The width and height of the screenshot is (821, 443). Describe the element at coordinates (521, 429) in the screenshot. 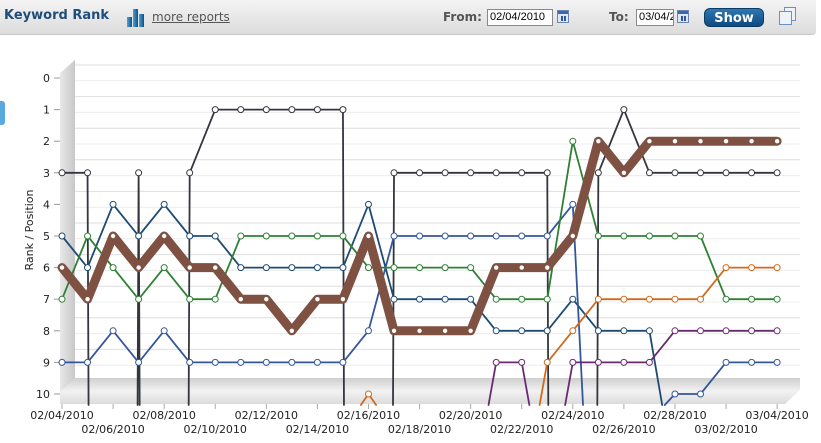

I see `x-tick-label: 02/22/2010` at that location.